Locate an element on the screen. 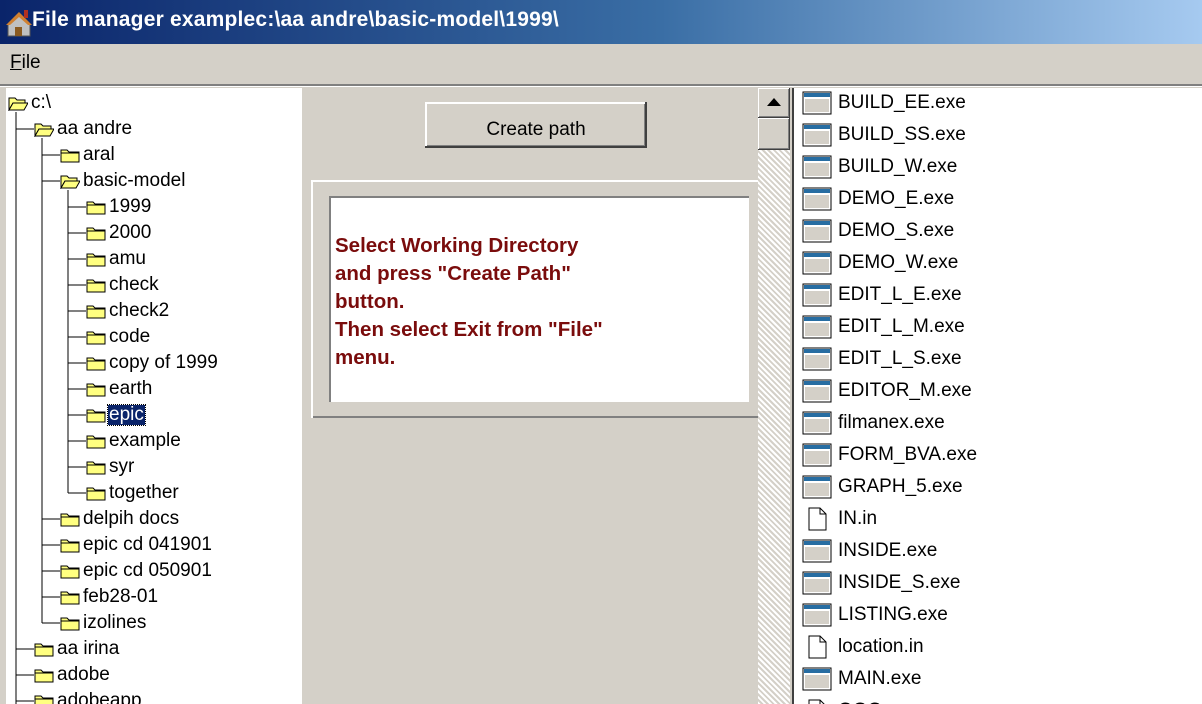 This screenshot has width=1202, height=704. tree-item: amu is located at coordinates (116, 259).